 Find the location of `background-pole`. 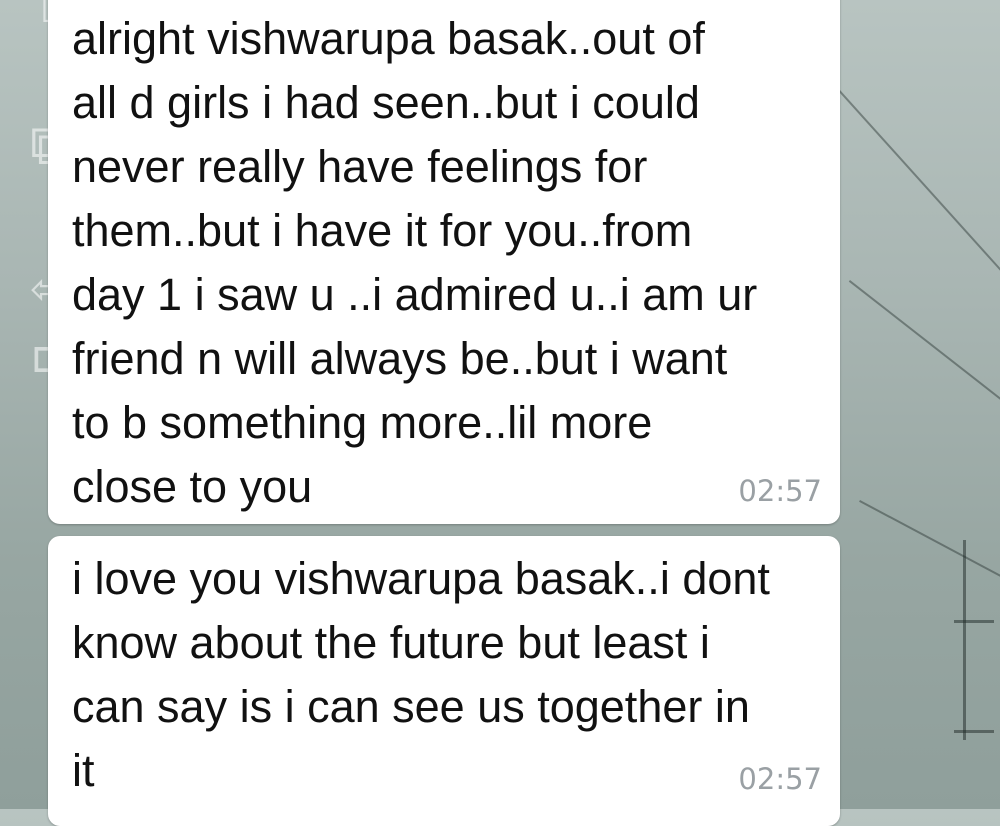

background-pole is located at coordinates (974, 640).